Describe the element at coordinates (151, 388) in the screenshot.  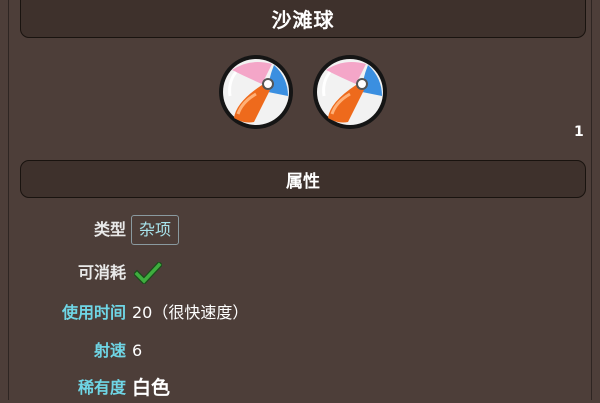
I see `rarity-value: 白色` at that location.